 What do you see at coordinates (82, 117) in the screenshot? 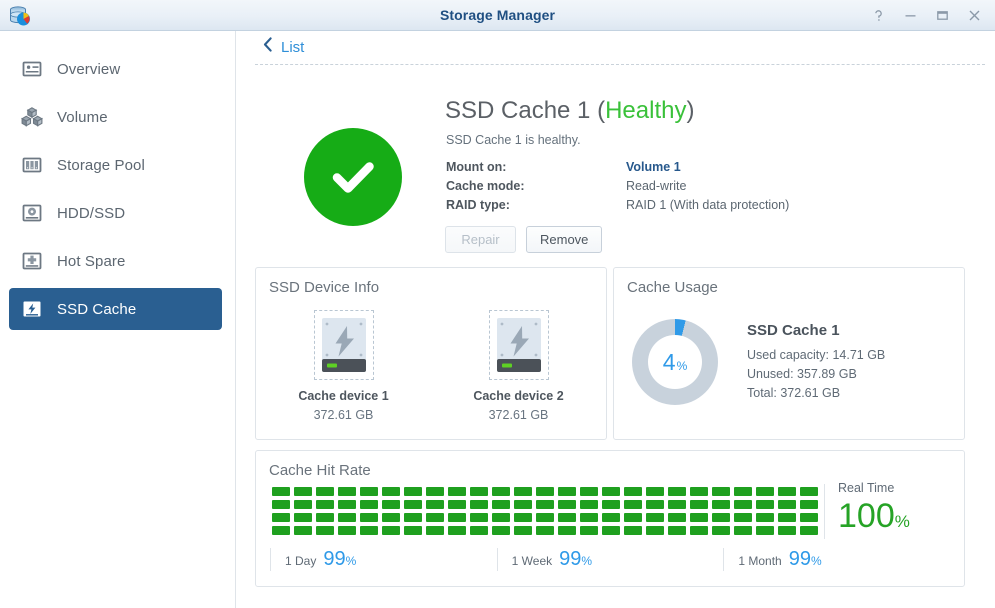
I see `sidebar-item-label: Volume` at bounding box center [82, 117].